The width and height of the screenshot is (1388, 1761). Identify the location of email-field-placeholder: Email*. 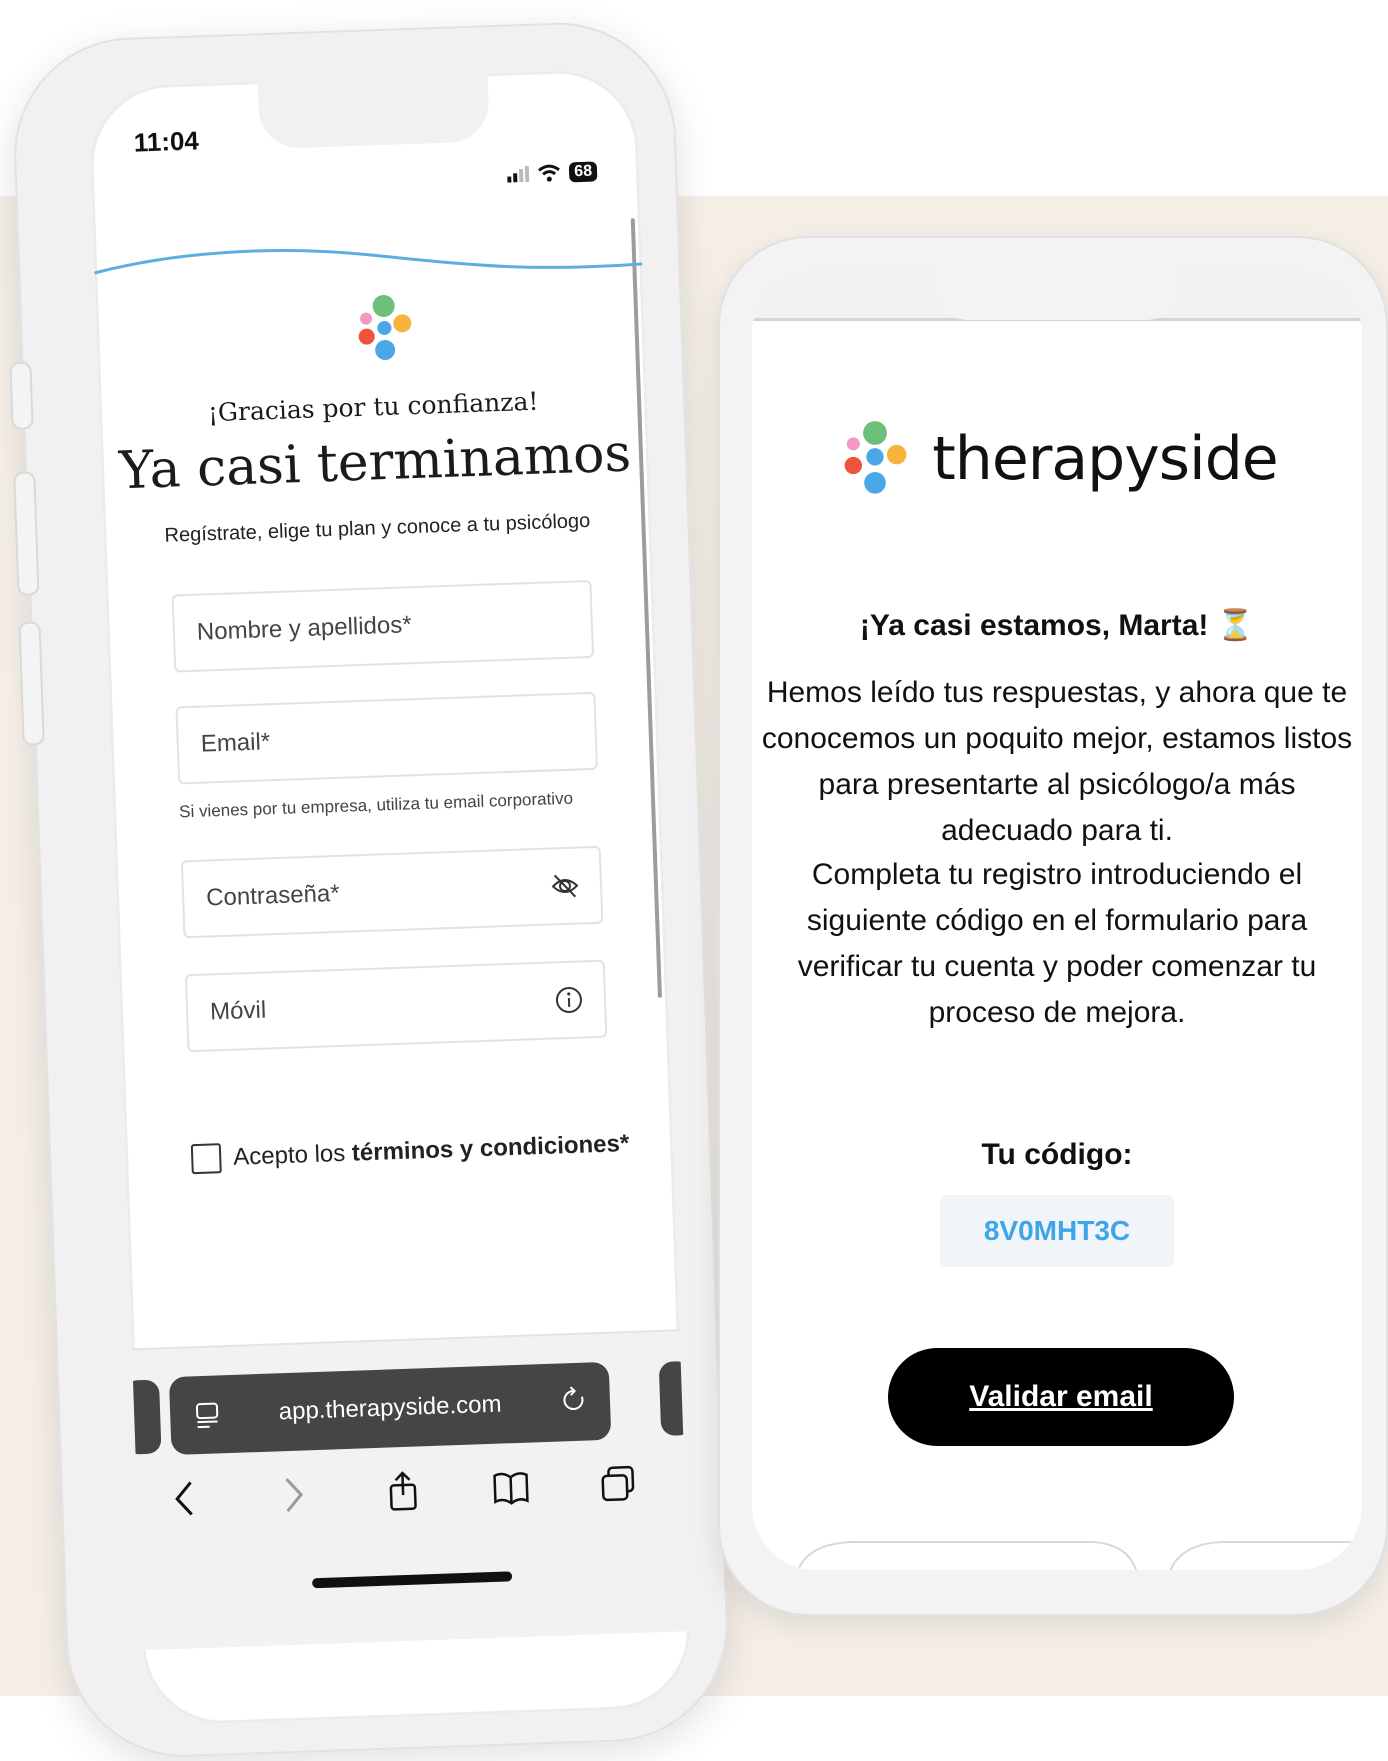
(235, 743).